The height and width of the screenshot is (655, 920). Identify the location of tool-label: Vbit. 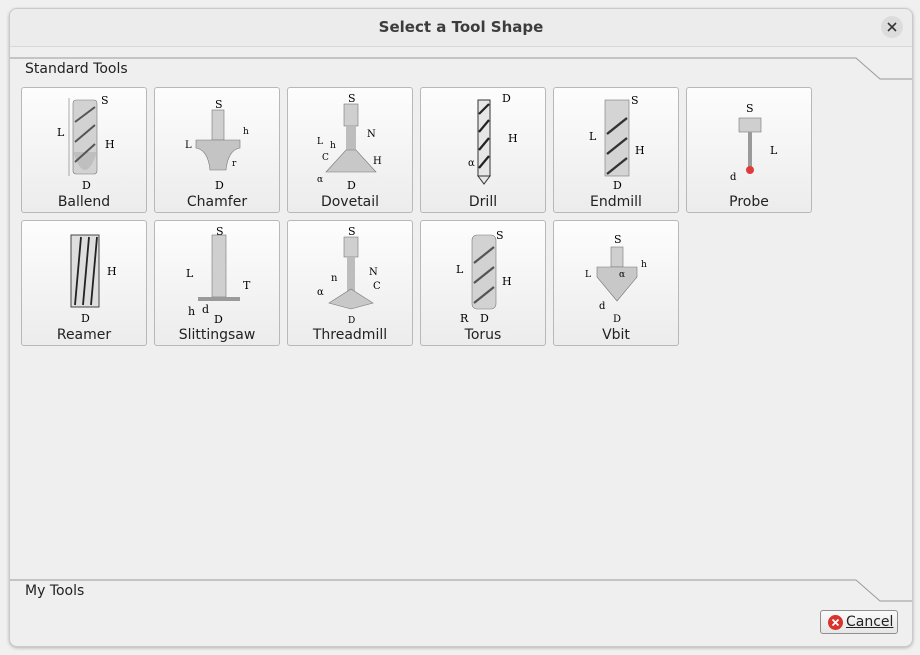
(616, 335).